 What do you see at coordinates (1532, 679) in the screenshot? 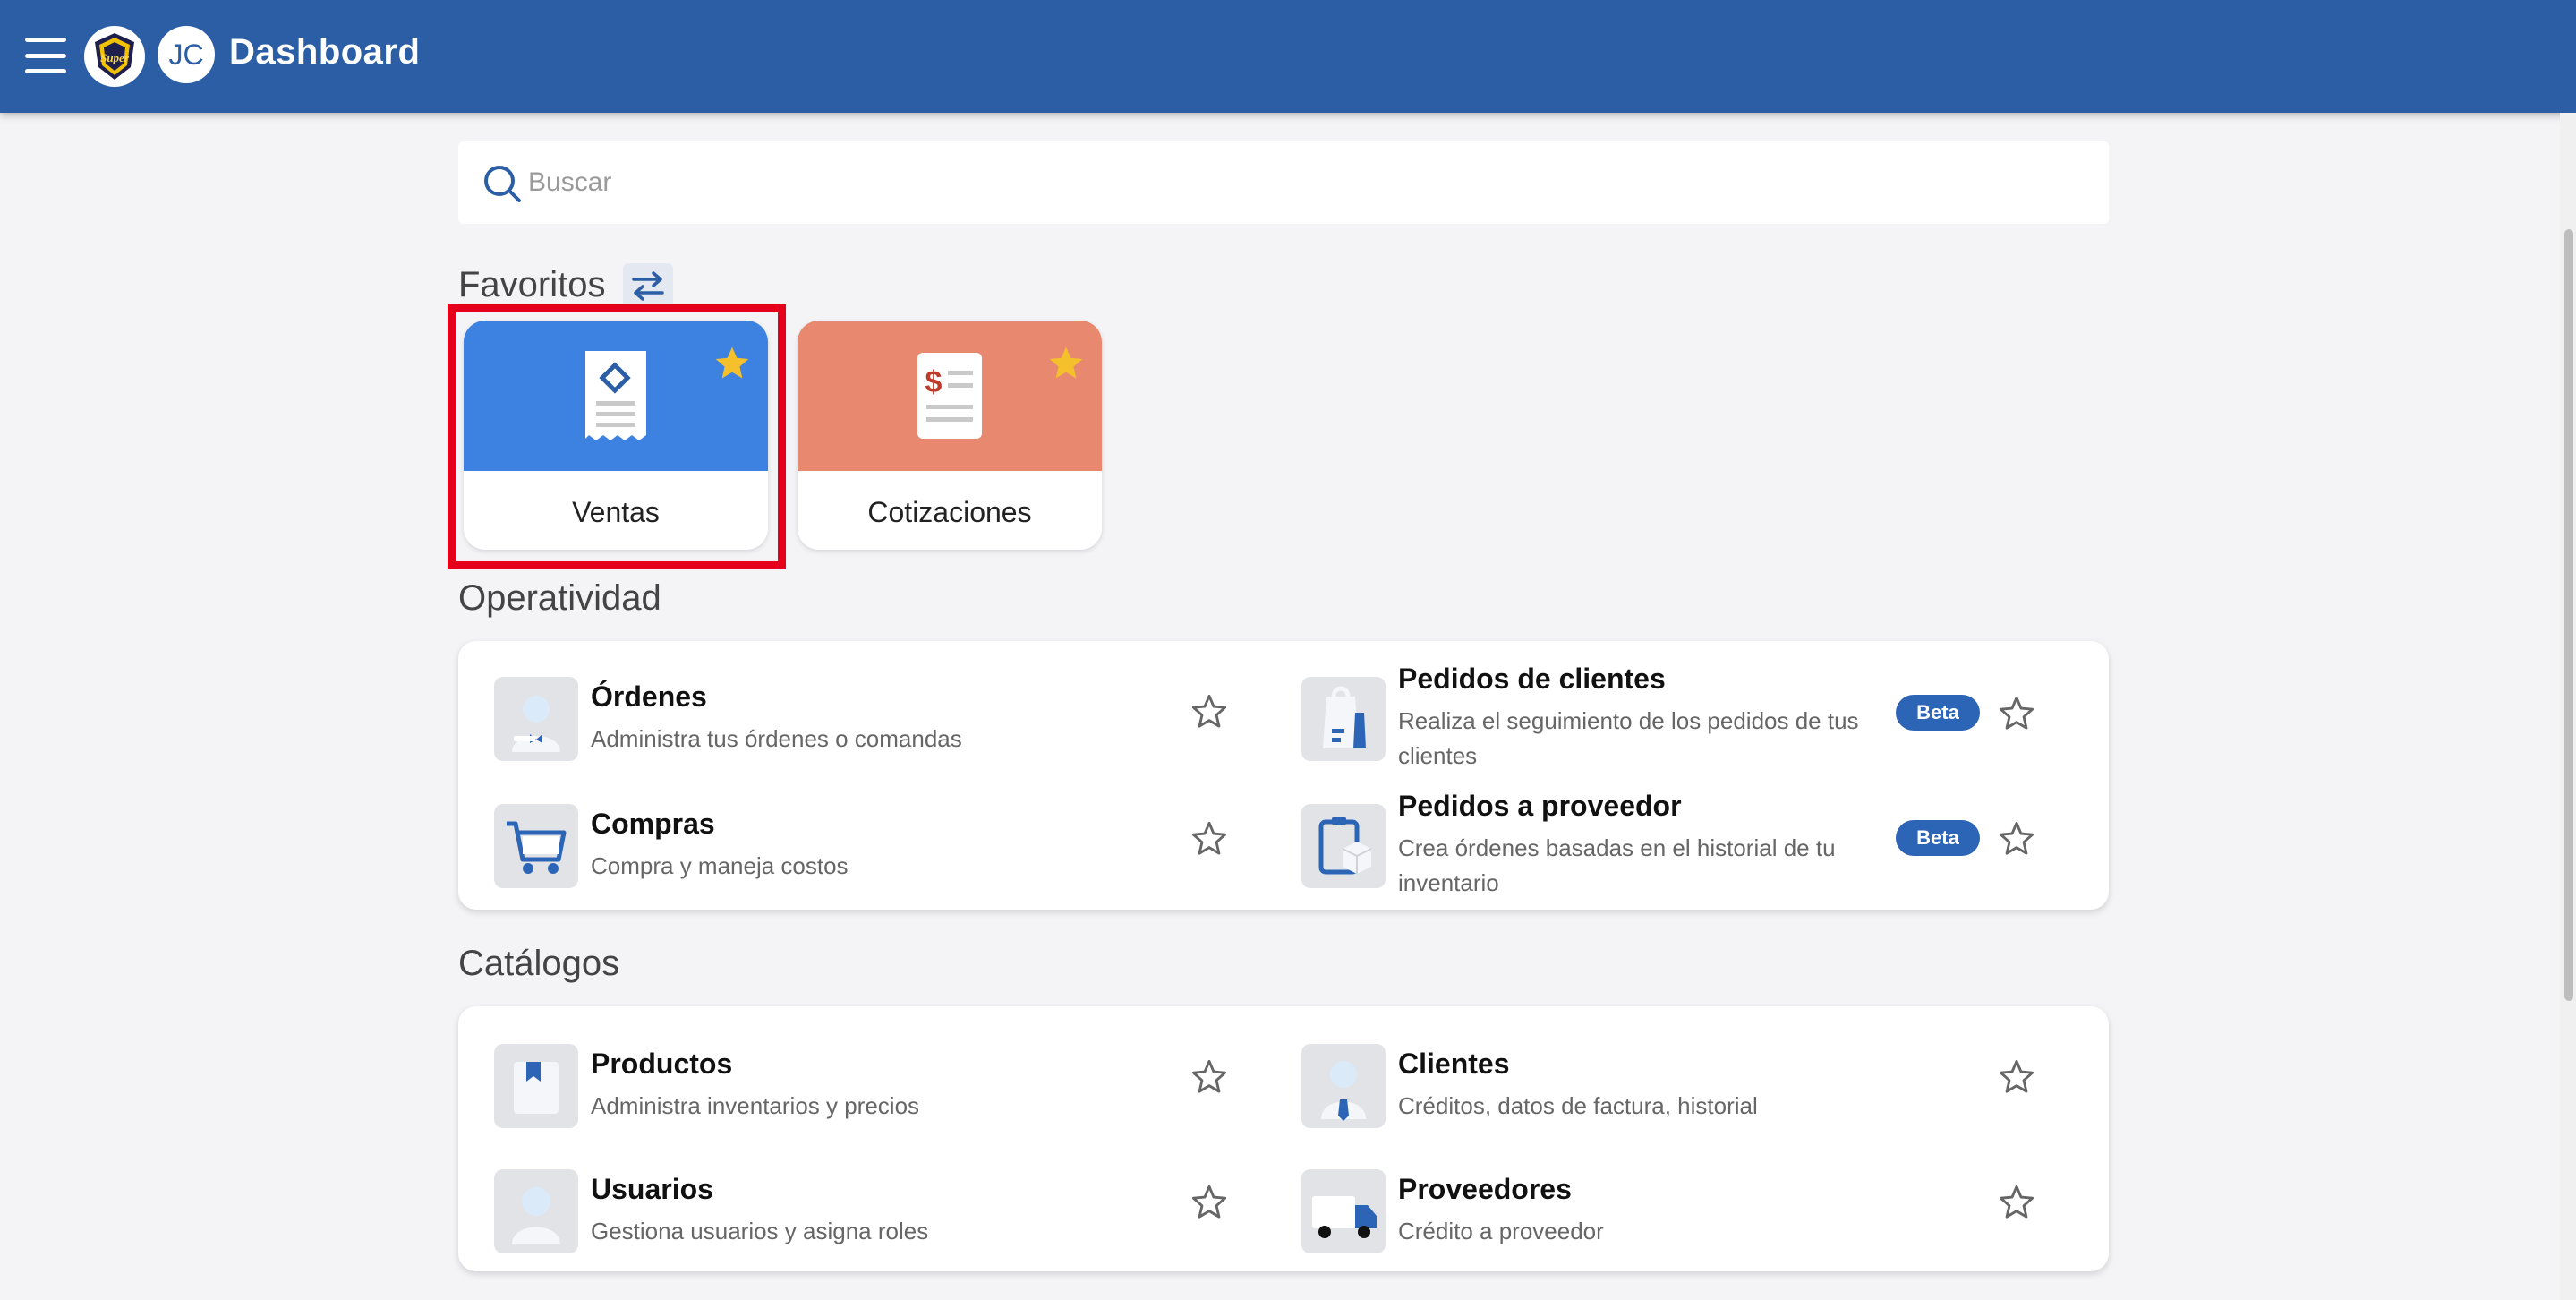
I see `item-title: Pedidos de clientes` at bounding box center [1532, 679].